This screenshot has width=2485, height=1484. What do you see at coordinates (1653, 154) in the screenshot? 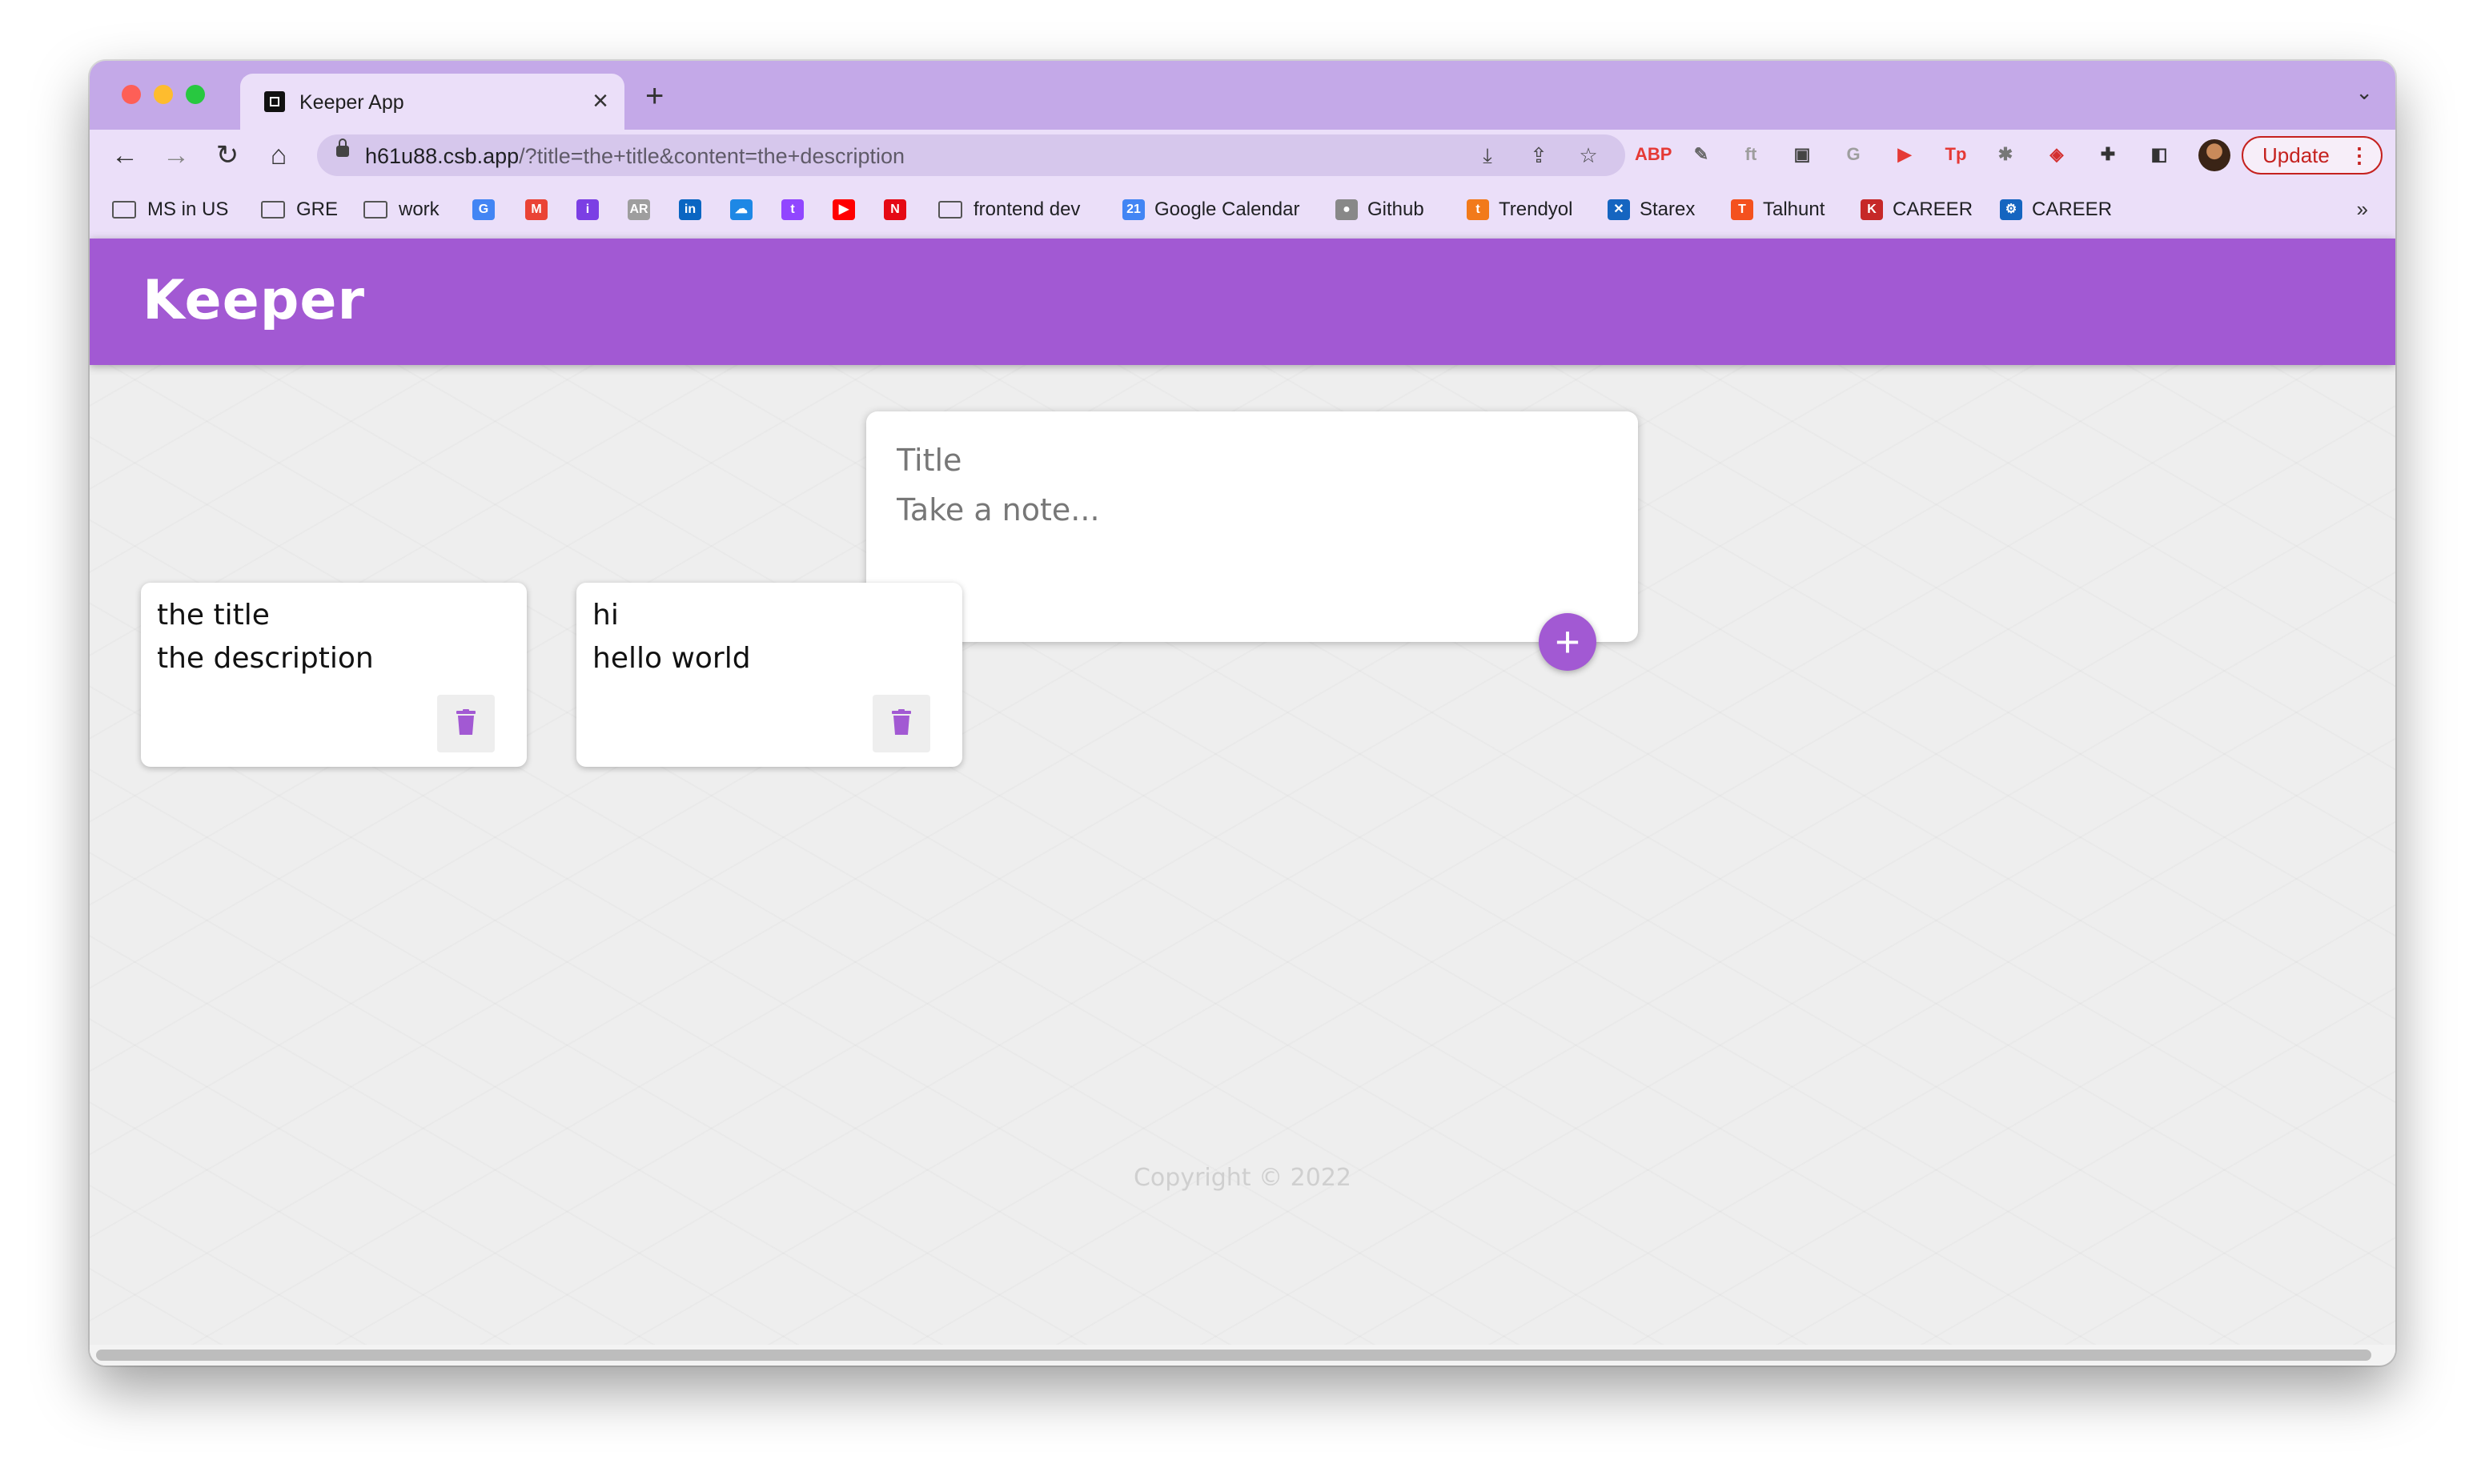
I see `adblock-icon: ABP` at bounding box center [1653, 154].